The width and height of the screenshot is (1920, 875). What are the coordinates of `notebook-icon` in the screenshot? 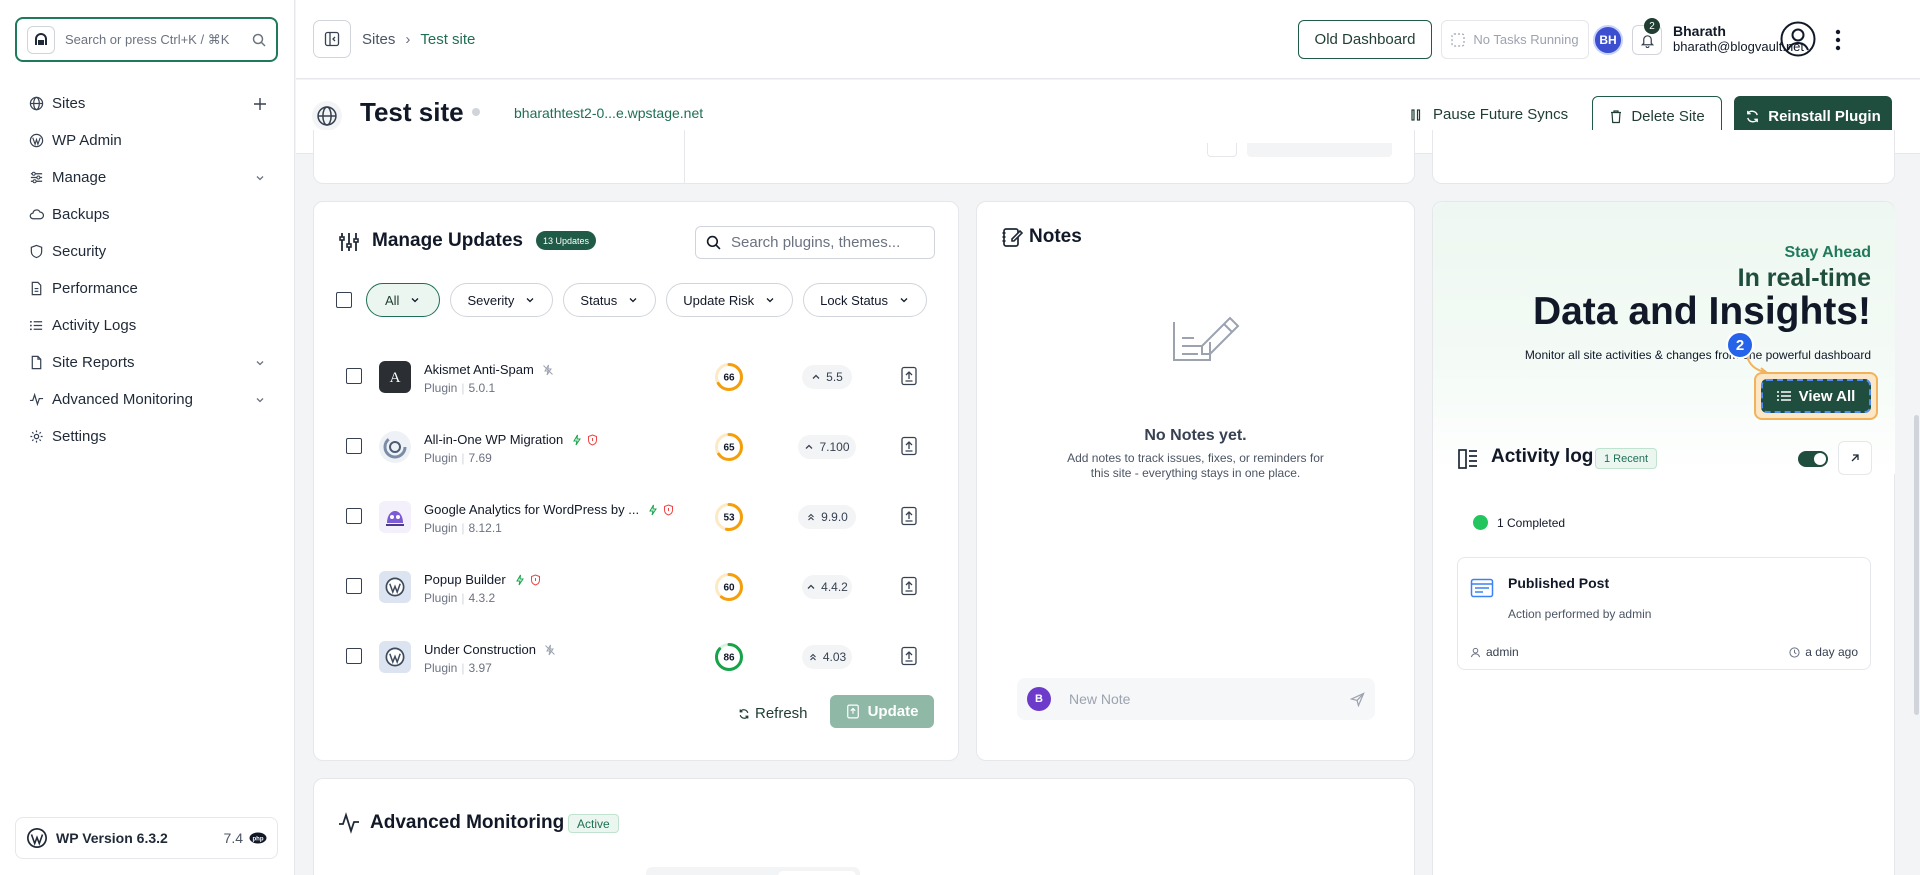 It's located at (1012, 237).